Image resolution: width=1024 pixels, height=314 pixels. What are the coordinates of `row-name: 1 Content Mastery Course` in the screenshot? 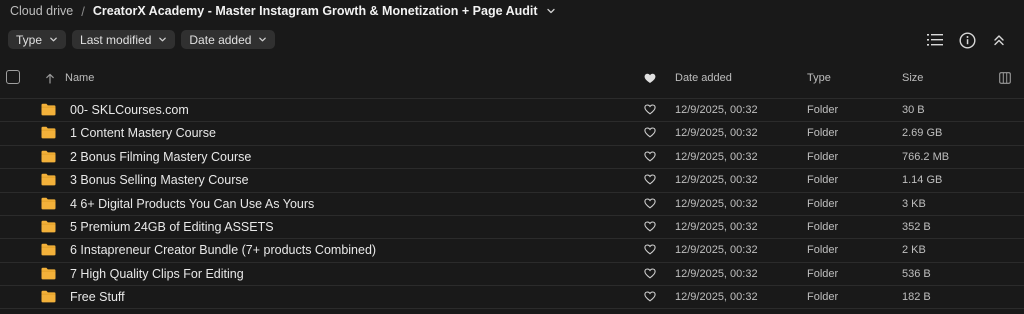 It's located at (143, 133).